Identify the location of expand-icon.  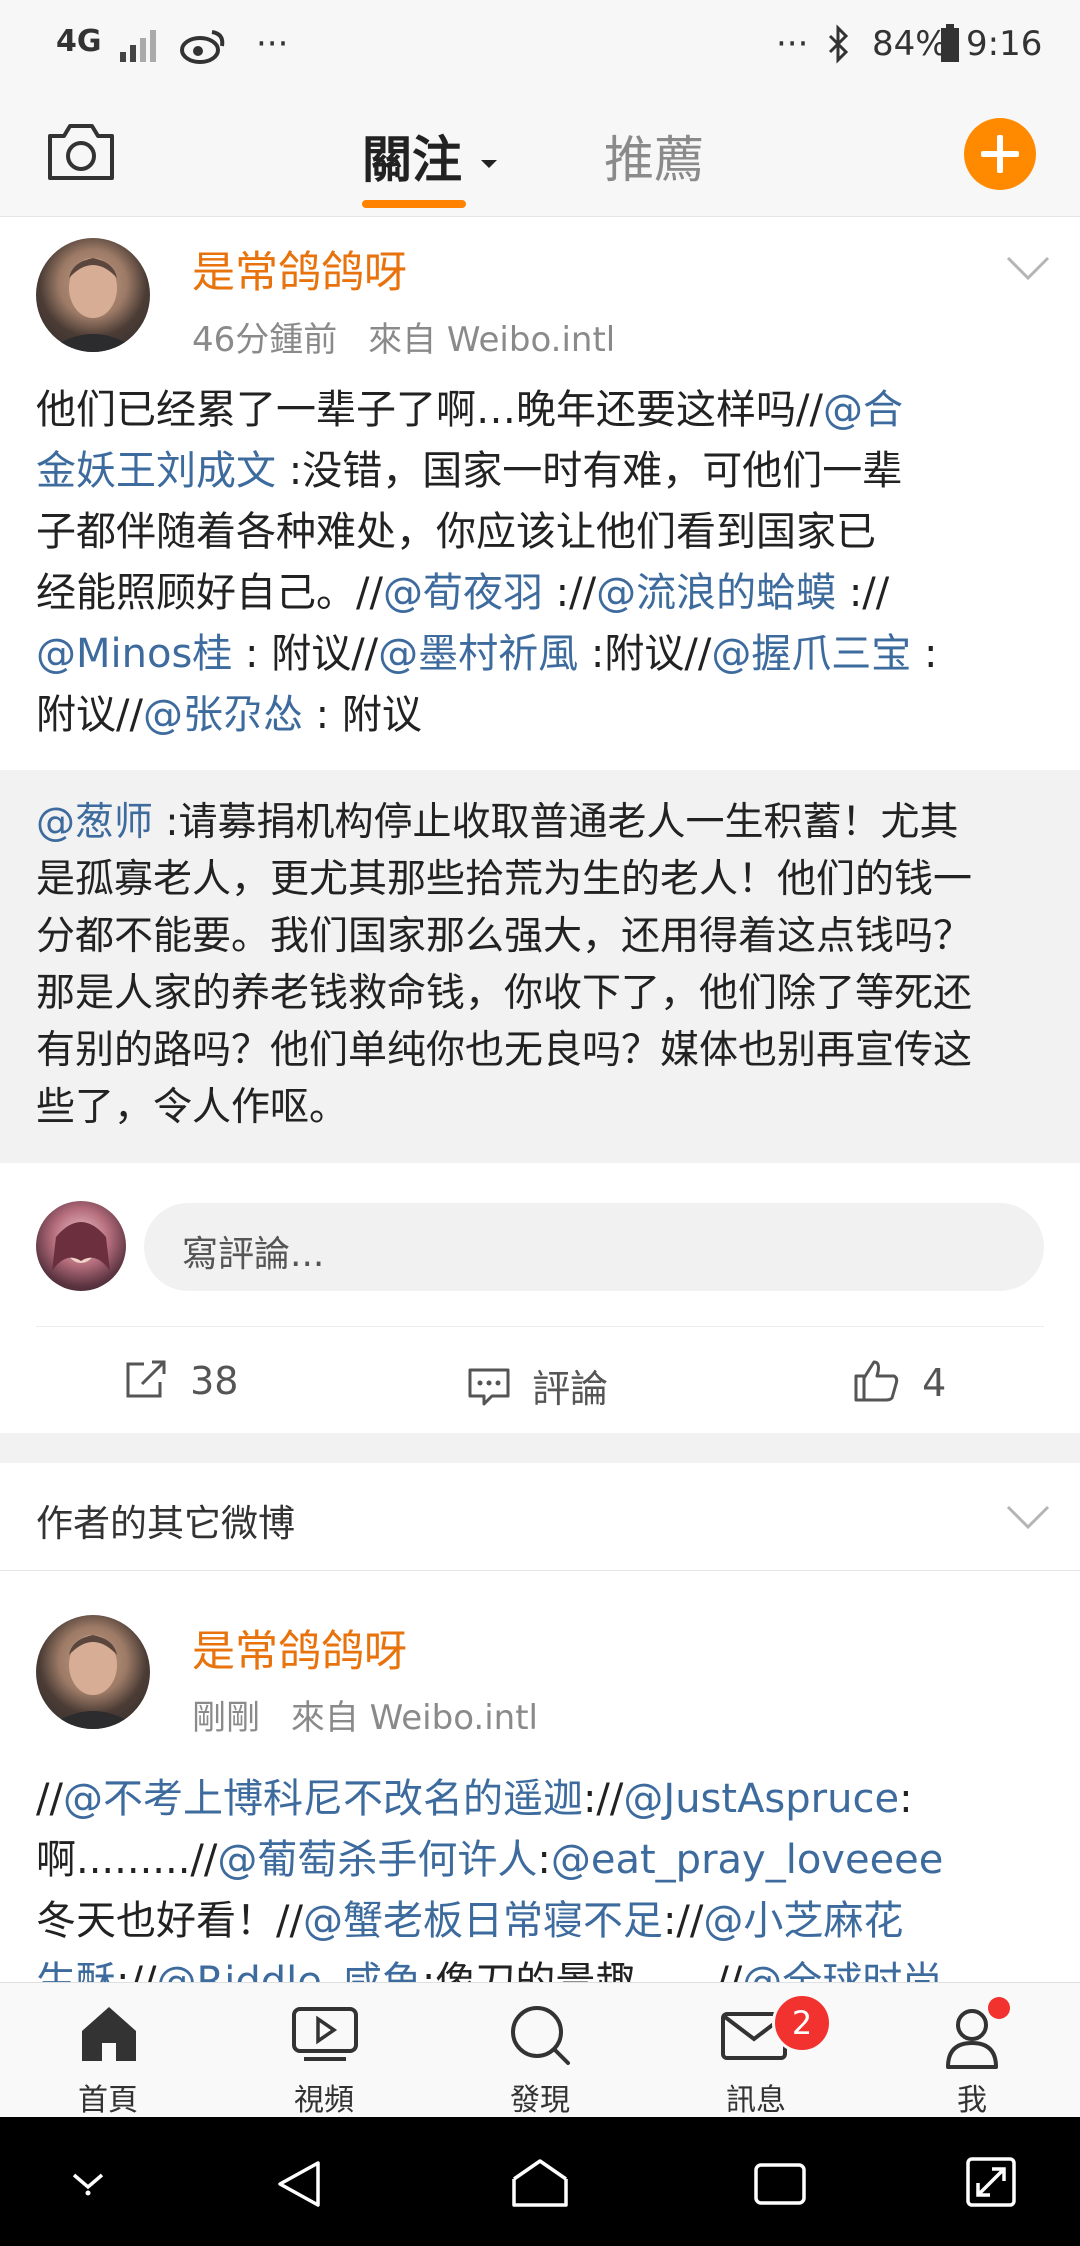
(991, 2182).